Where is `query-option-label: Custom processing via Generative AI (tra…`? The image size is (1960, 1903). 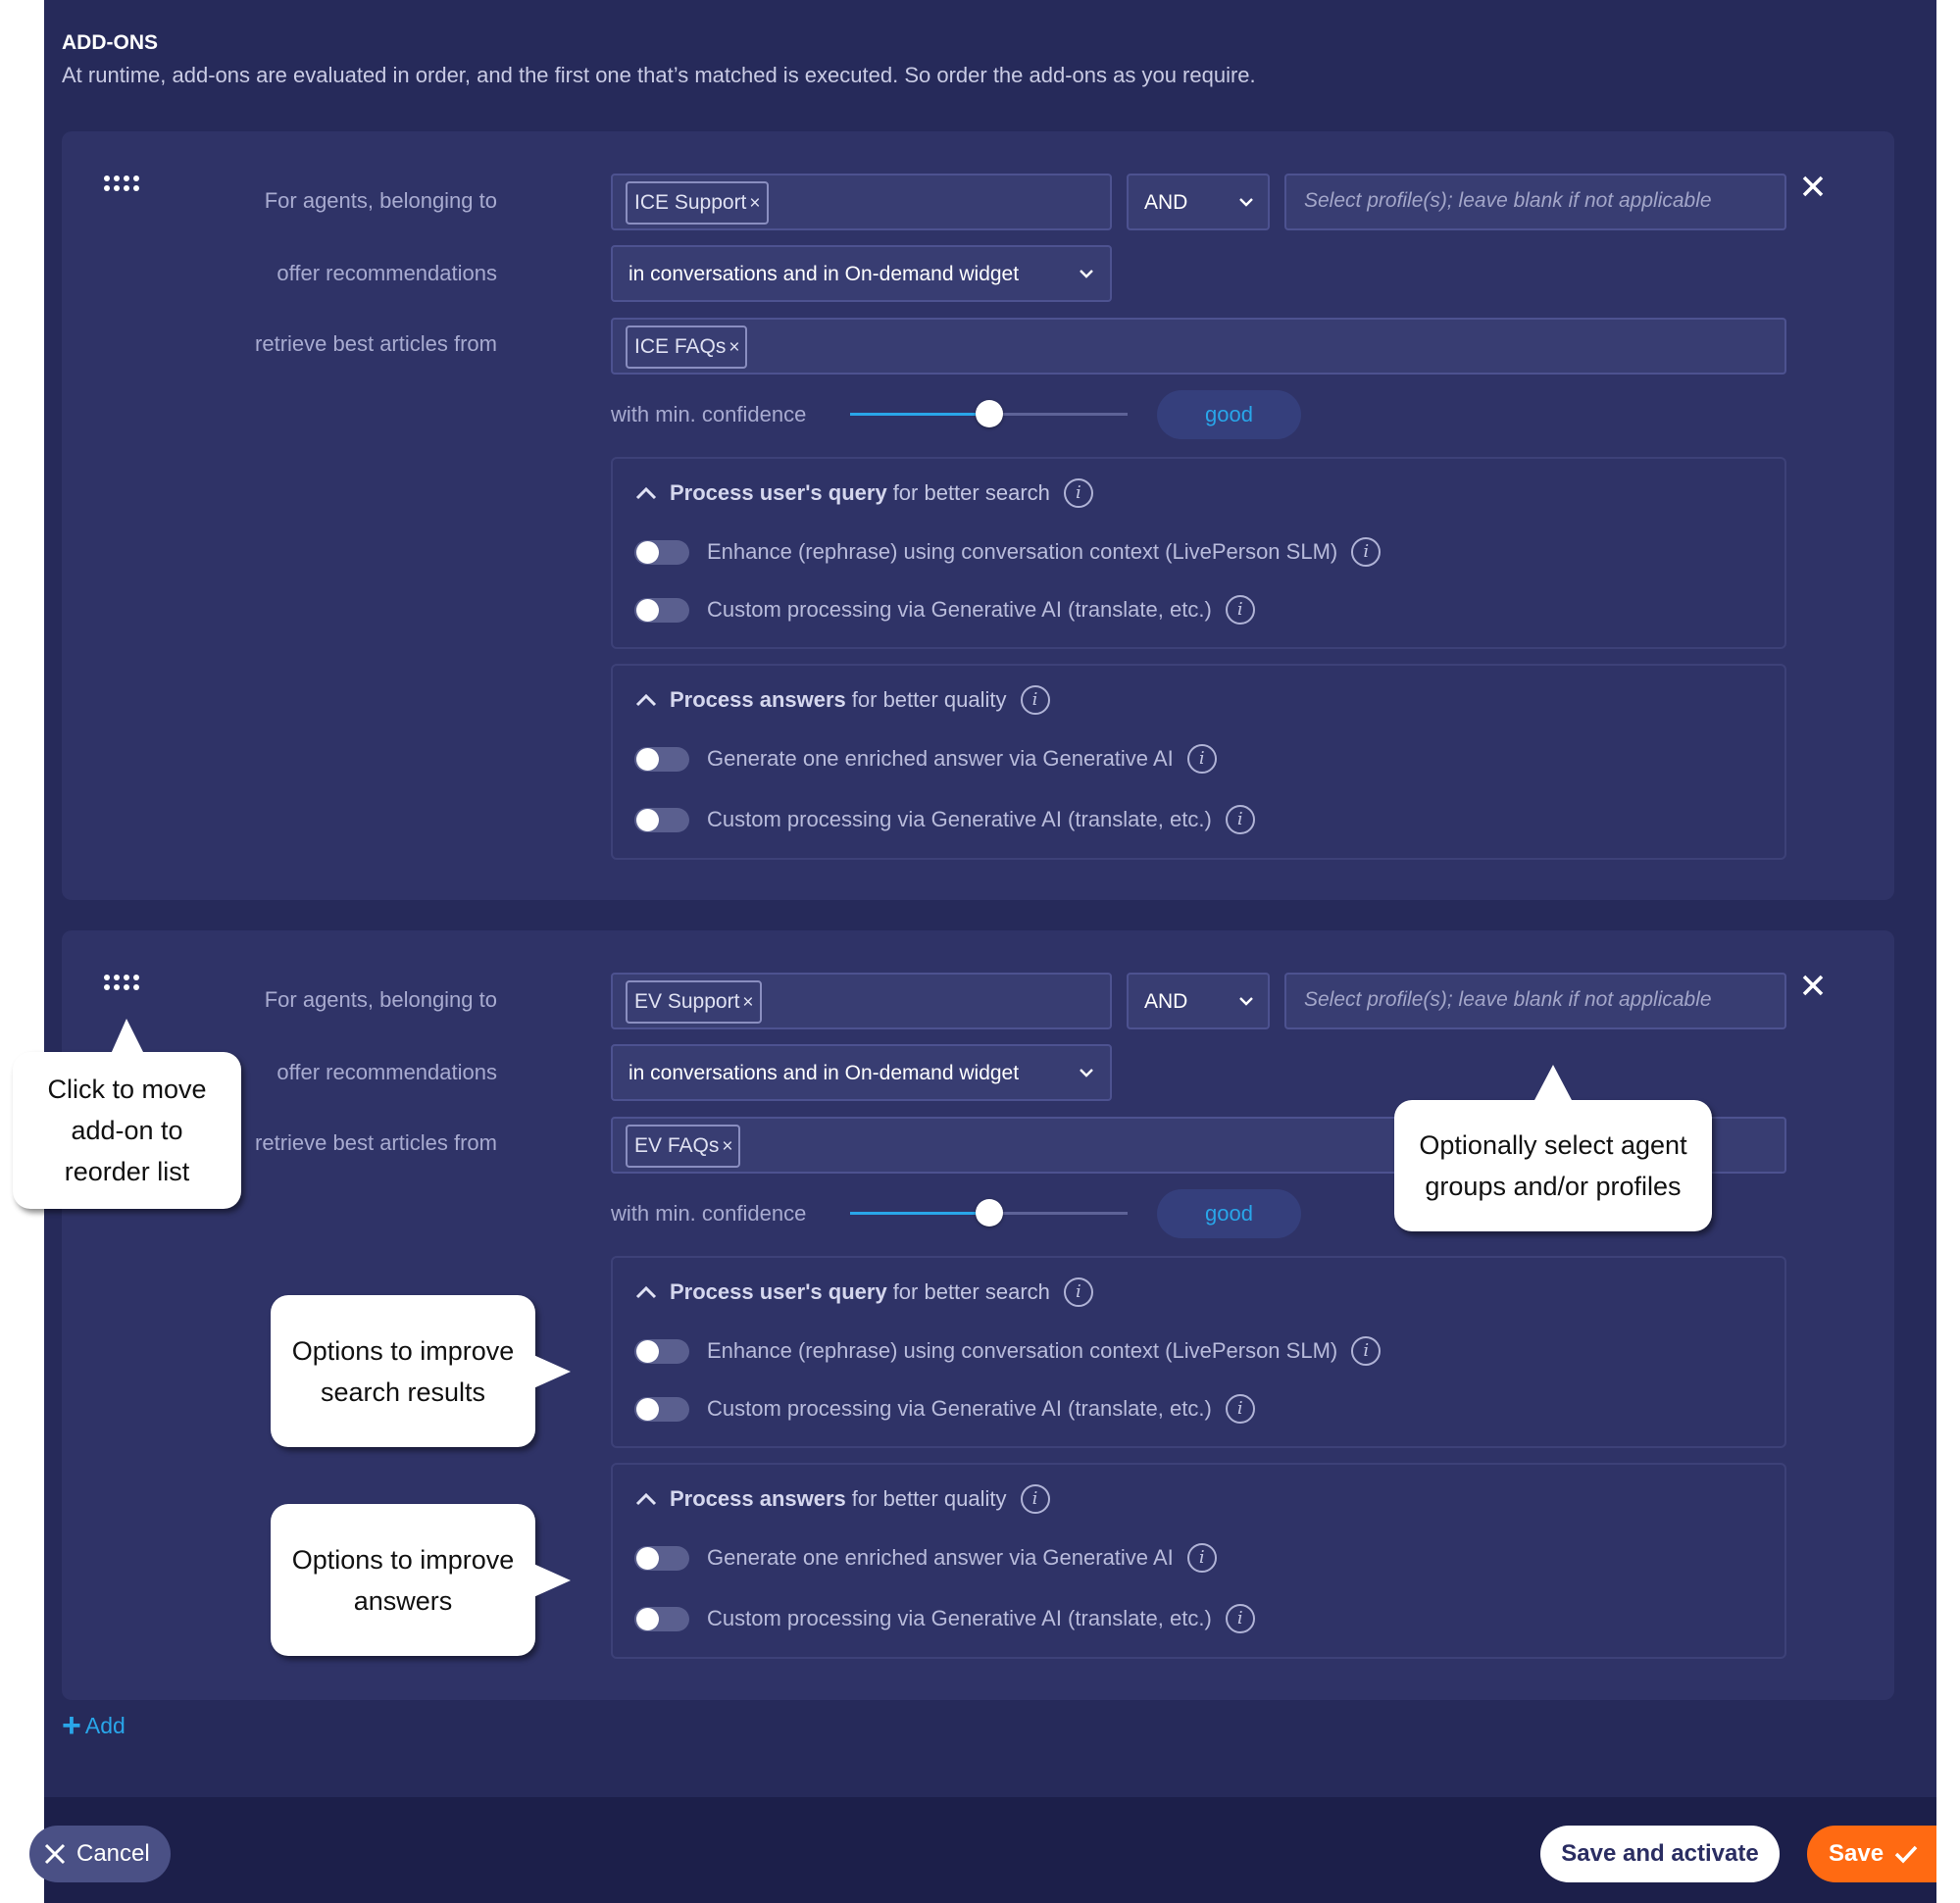 query-option-label: Custom processing via Generative AI (tra… is located at coordinates (959, 1408).